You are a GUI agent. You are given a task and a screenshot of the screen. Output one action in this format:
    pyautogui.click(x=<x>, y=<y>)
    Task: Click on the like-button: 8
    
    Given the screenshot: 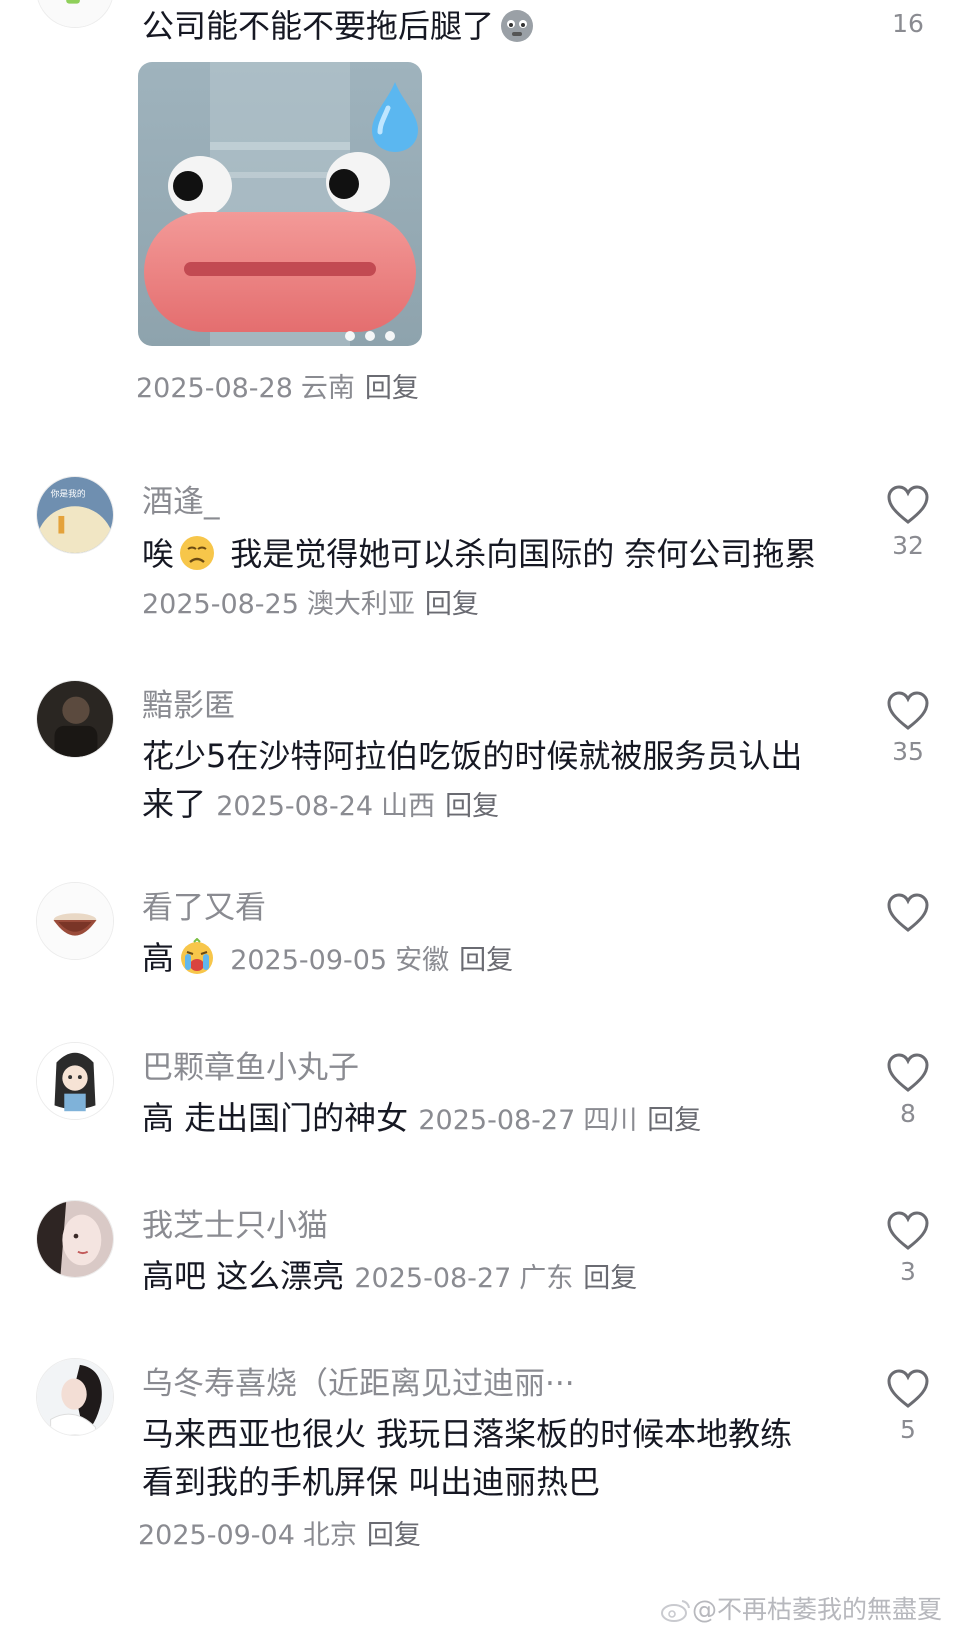 What is the action you would take?
    pyautogui.click(x=908, y=1090)
    